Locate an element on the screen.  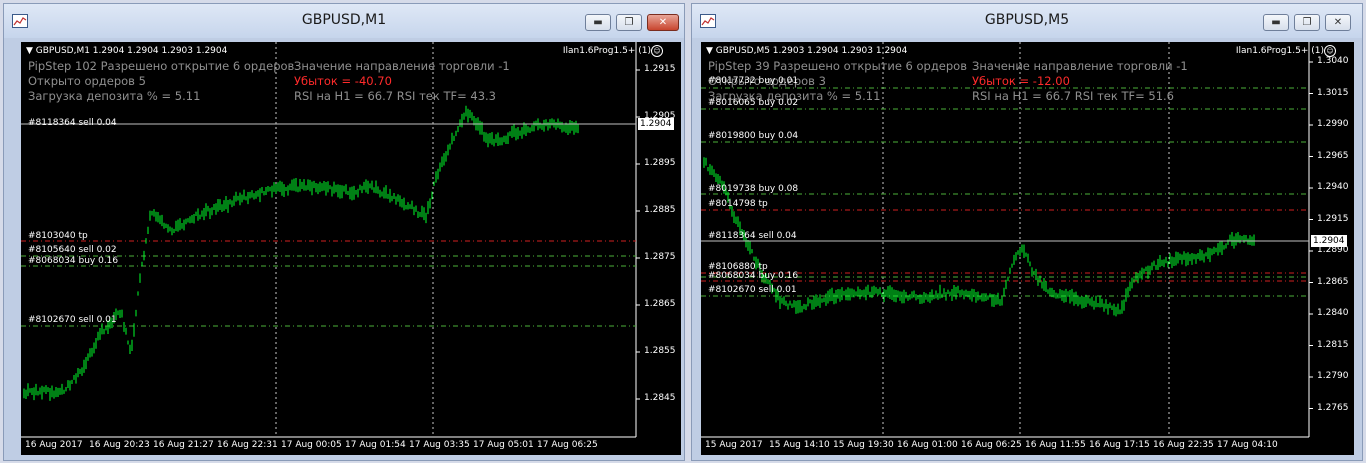
title-bar: GBPUSD,M5 ▬ ❐ ✕ is located at coordinates (1027, 21).